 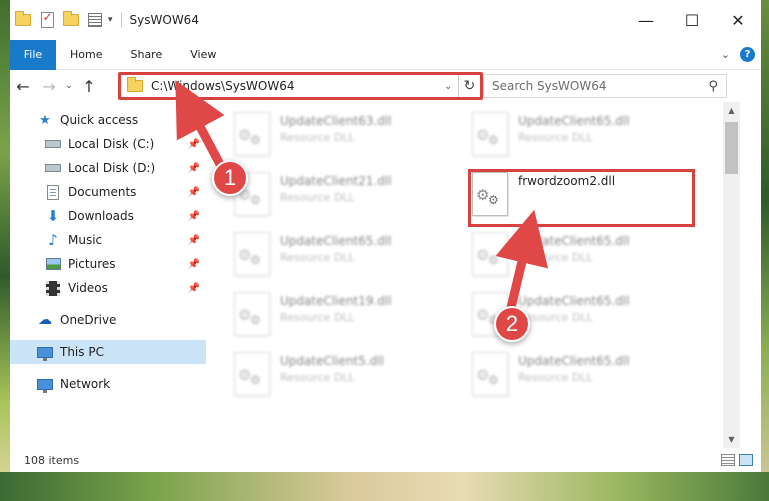 What do you see at coordinates (738, 20) in the screenshot?
I see `close-button: ✕` at bounding box center [738, 20].